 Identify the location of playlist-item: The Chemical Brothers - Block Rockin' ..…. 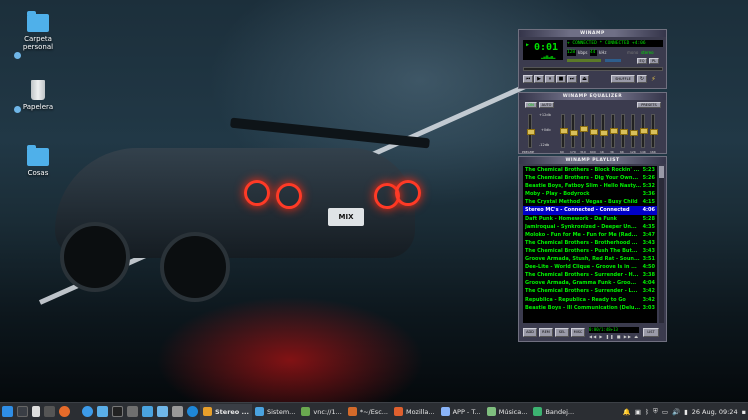
(590, 170).